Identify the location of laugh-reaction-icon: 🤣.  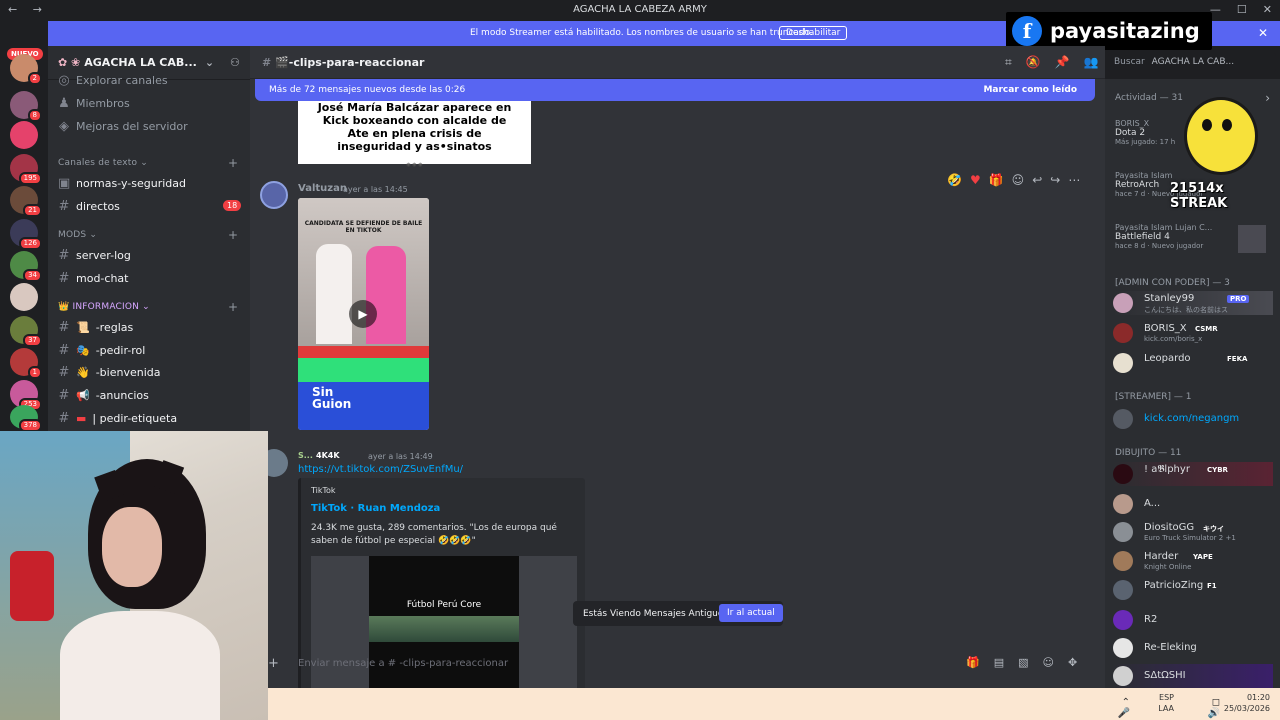
(954, 180).